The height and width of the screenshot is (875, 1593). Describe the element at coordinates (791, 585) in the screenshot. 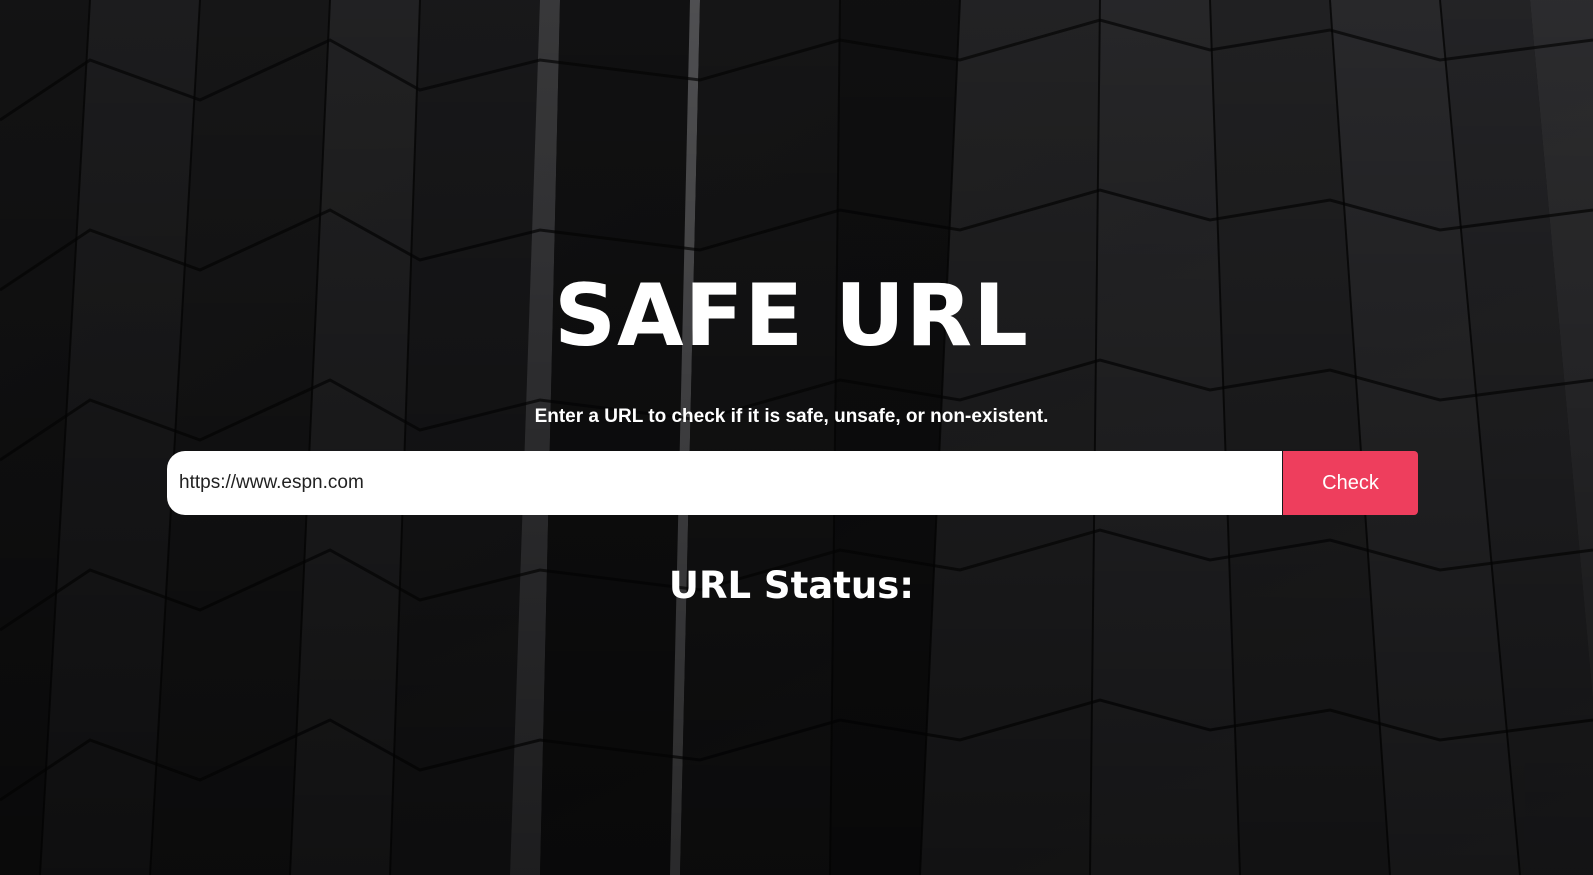

I see `url-status-heading: URL Status:` at that location.